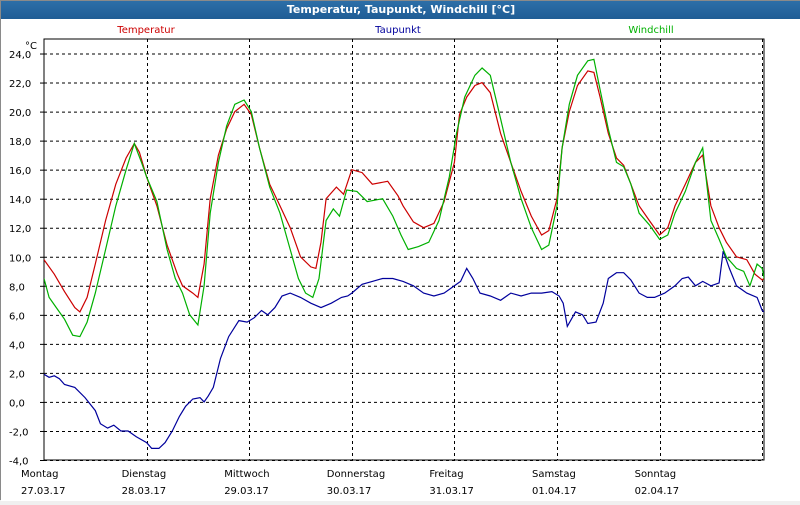 The width and height of the screenshot is (800, 505). Describe the element at coordinates (19, 432) in the screenshot. I see `y-tick-label: -2,0` at that location.